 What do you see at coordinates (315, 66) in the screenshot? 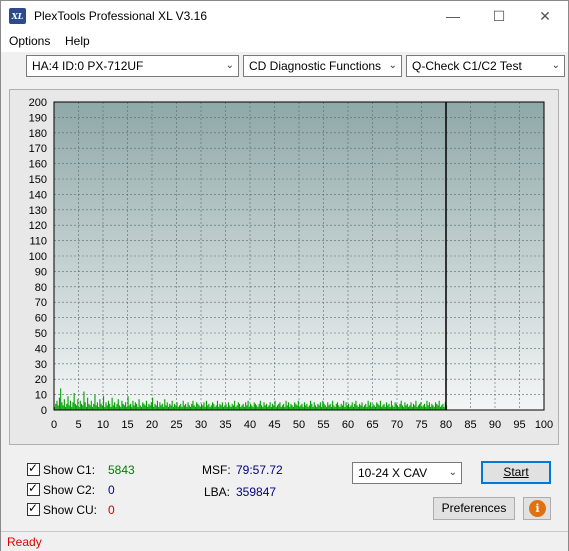
I see `function-select-value: CD Diagnostic Functions` at bounding box center [315, 66].